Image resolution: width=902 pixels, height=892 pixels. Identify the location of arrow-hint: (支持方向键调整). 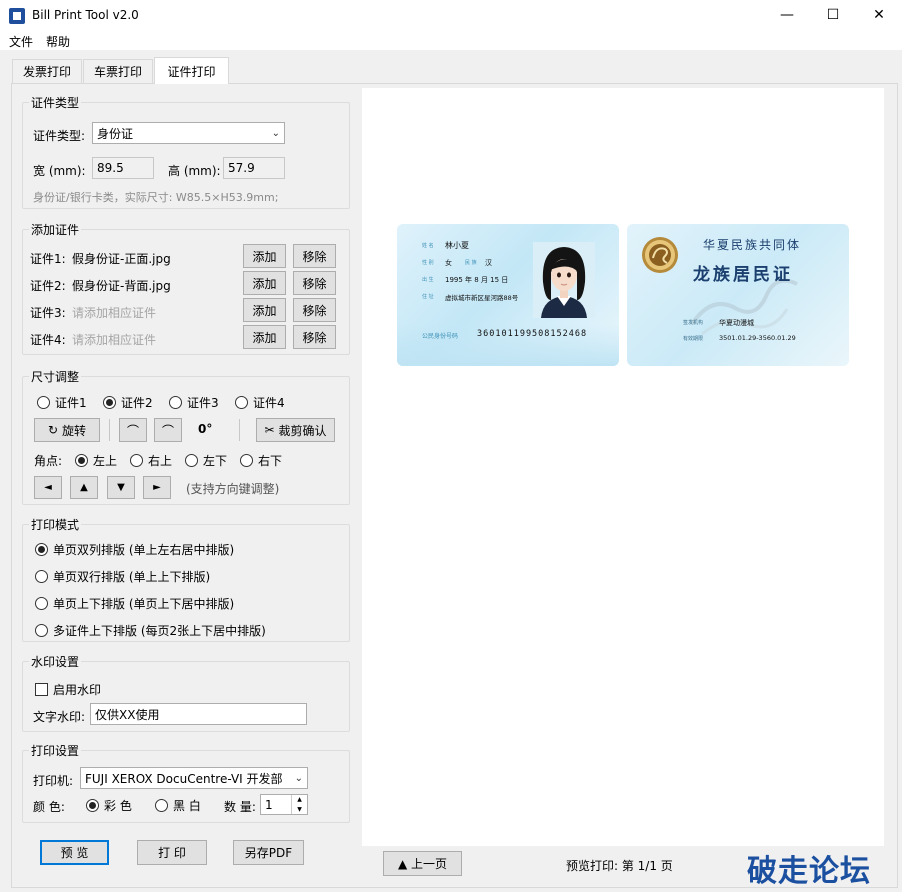
(233, 489).